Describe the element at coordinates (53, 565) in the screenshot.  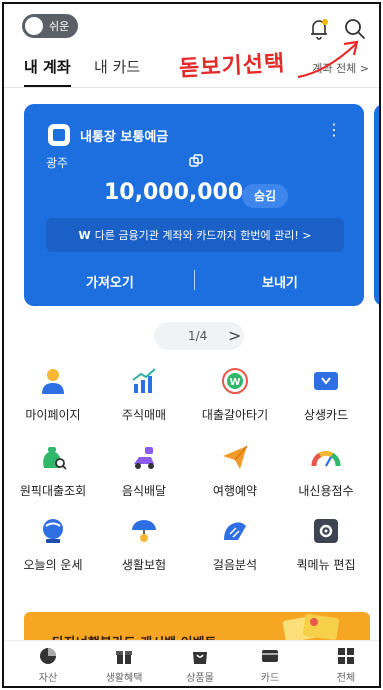
I see `menu-label: 오늘의 운세` at that location.